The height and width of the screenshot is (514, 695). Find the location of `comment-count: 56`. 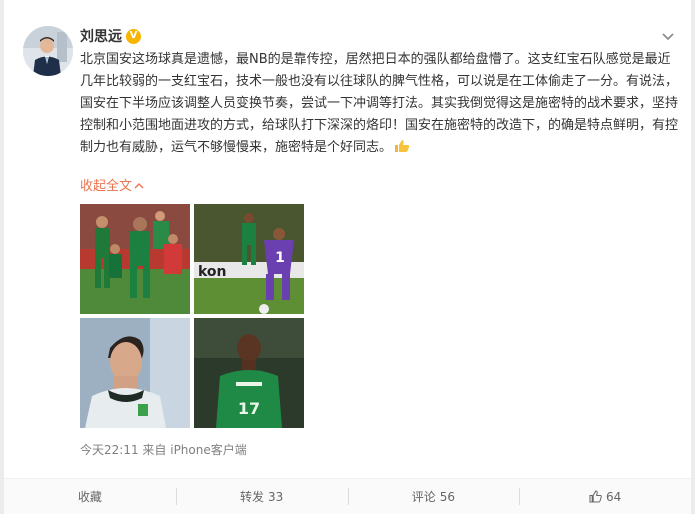

comment-count: 56 is located at coordinates (447, 496).